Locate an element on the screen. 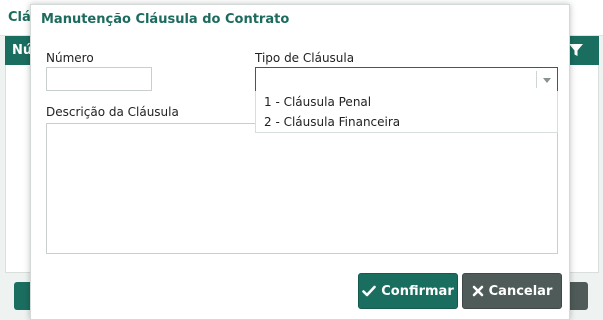 The height and width of the screenshot is (320, 603). descricao-label: Descrição da Cláusula is located at coordinates (112, 112).